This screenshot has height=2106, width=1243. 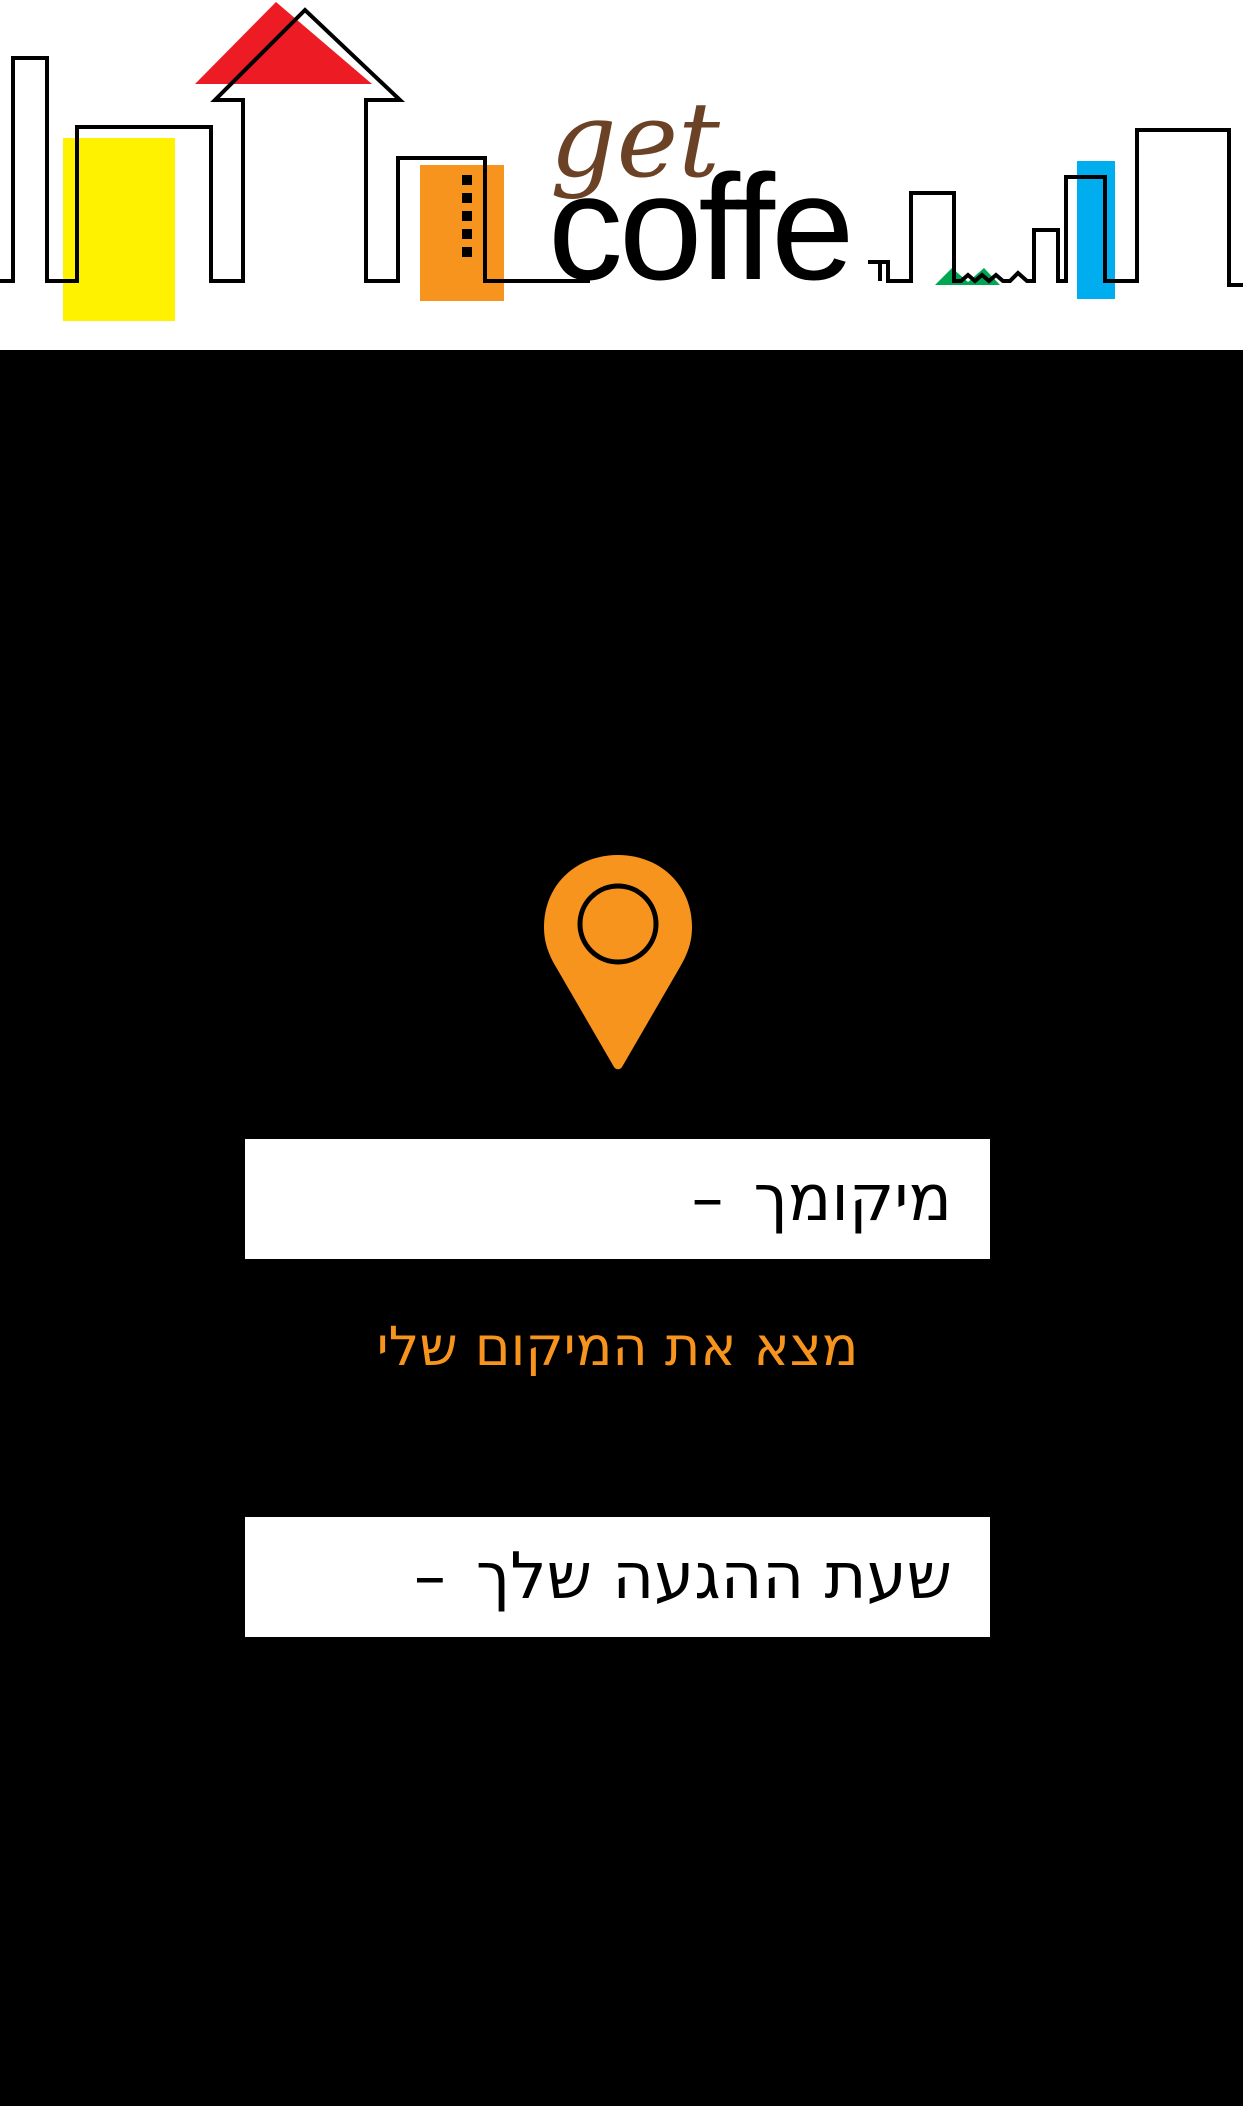 What do you see at coordinates (283, 43) in the screenshot?
I see `red-roof` at bounding box center [283, 43].